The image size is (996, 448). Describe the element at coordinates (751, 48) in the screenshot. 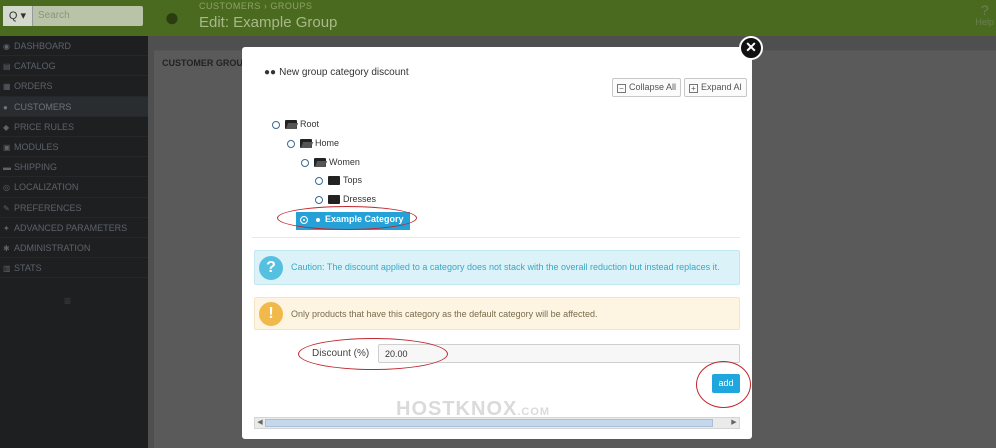

I see `close-modal-button: ✕` at that location.